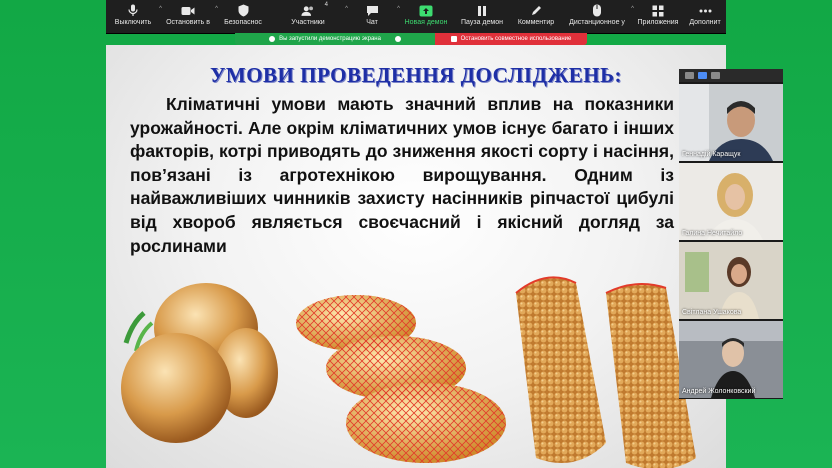  Describe the element at coordinates (712, 312) in the screenshot. I see `participant-name: Світлана Ушакова` at that location.